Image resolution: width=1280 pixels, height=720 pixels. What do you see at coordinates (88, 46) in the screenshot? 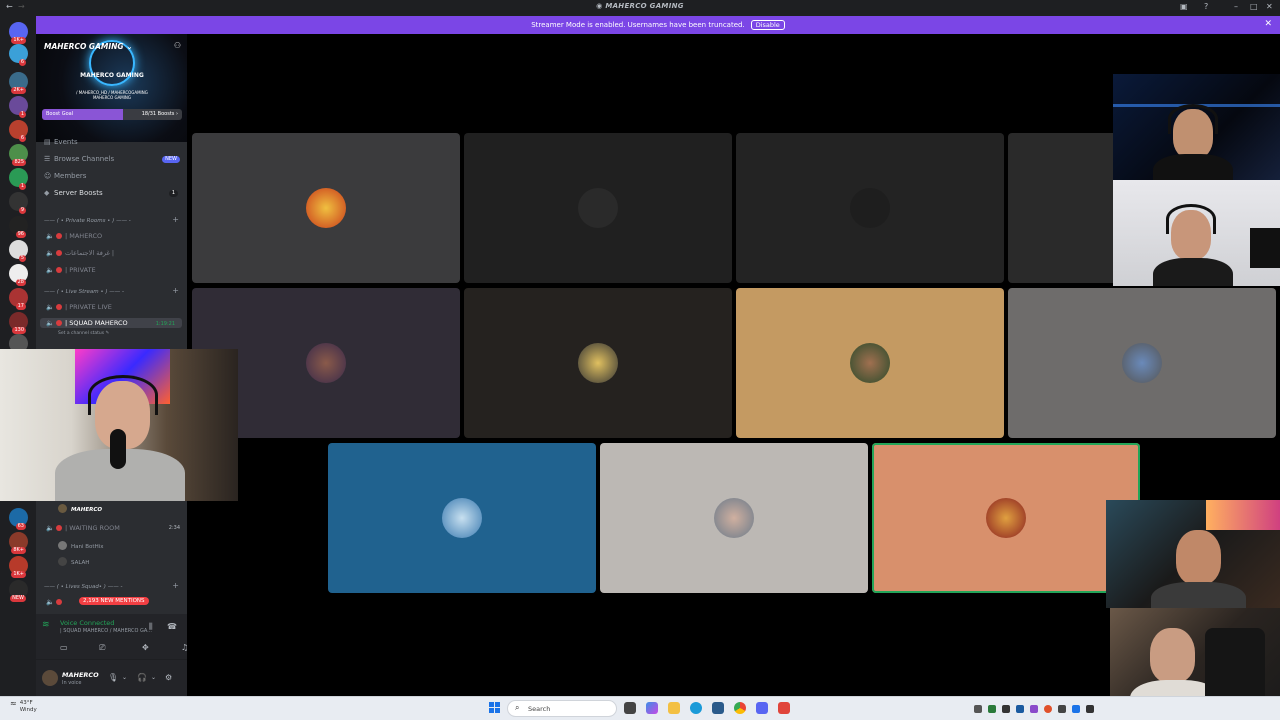
I see `server-name-menu: MAHERCO GAMING ⌄` at bounding box center [88, 46].